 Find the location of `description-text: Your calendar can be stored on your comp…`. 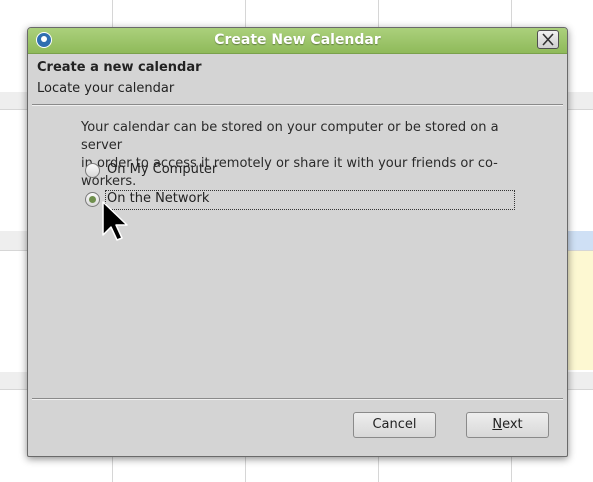

description-text: Your calendar can be stored on your comp… is located at coordinates (301, 155).